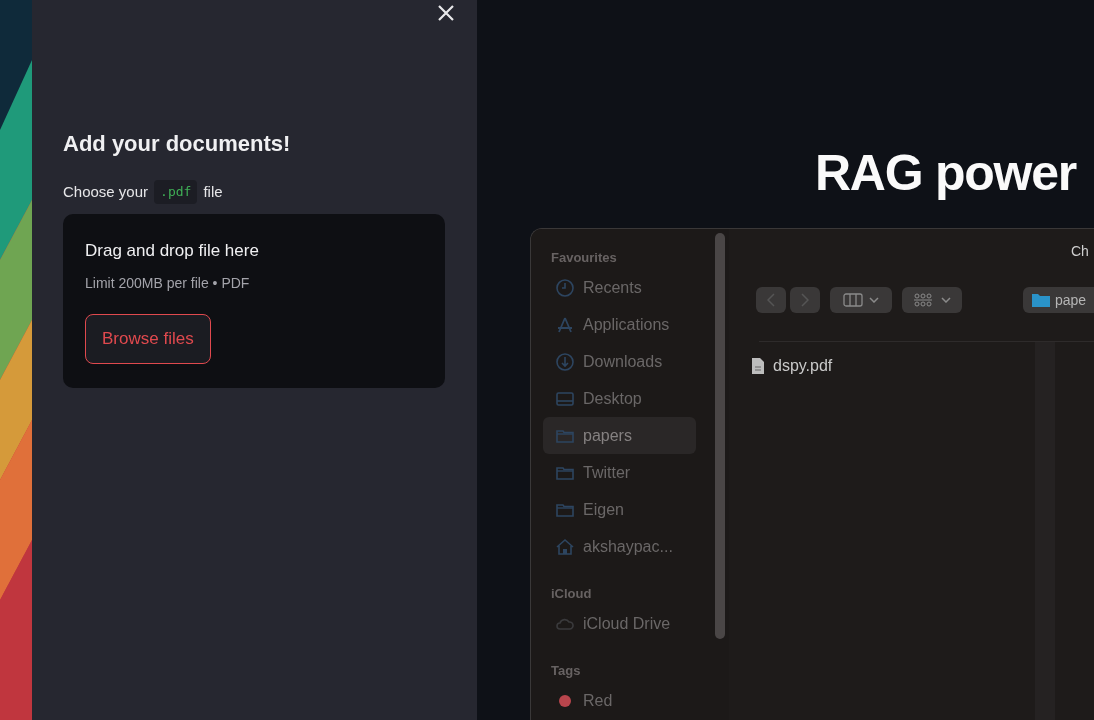 This screenshot has height=720, width=1094. What do you see at coordinates (106, 191) in the screenshot?
I see `field-label: Choose your` at bounding box center [106, 191].